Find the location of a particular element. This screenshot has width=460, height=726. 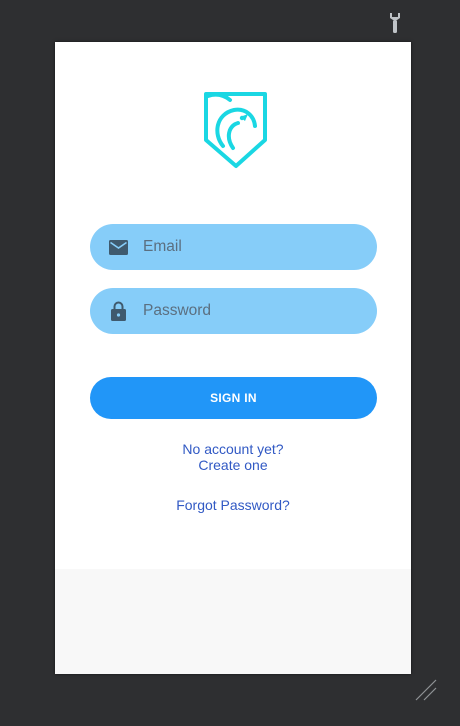

wrench-icon is located at coordinates (395, 23).